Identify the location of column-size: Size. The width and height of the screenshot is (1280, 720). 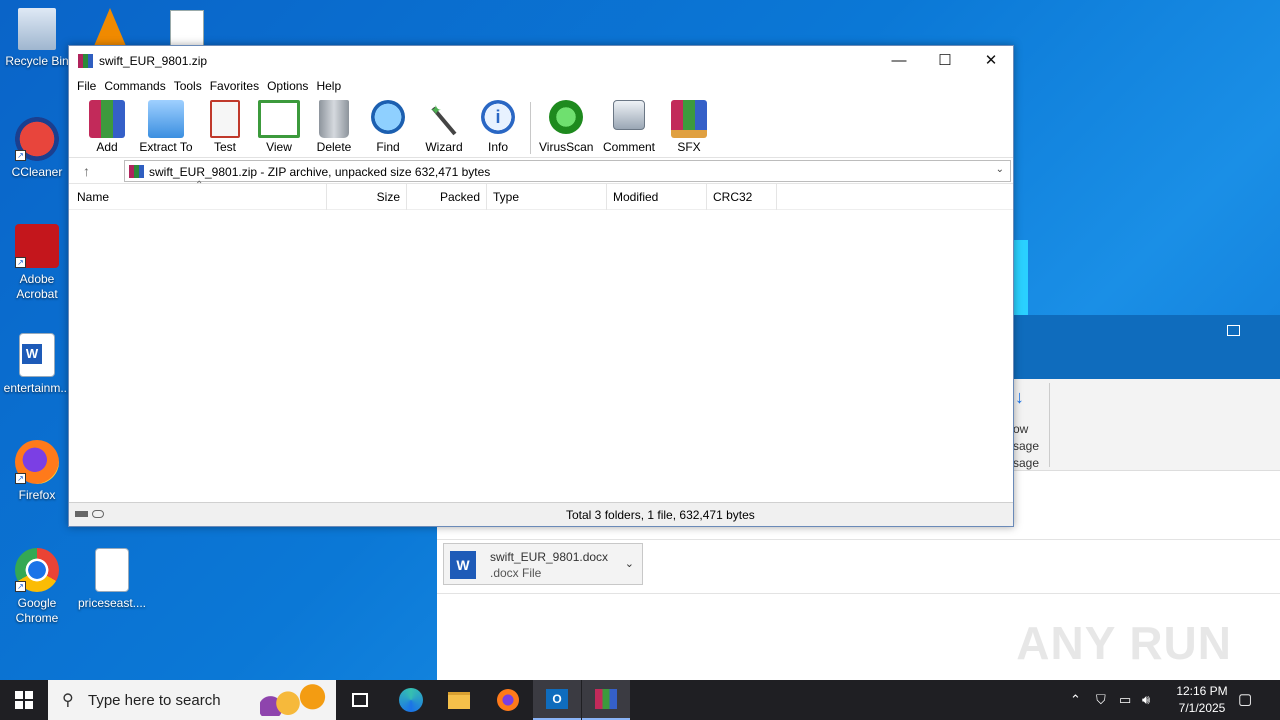
(367, 197).